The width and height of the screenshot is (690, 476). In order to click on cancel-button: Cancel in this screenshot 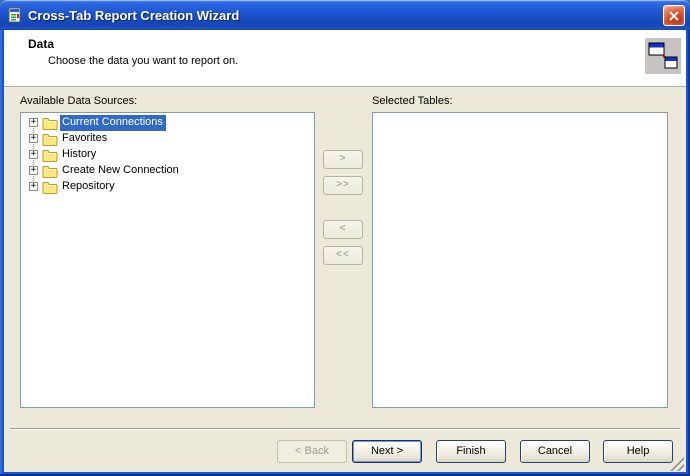, I will do `click(555, 451)`.